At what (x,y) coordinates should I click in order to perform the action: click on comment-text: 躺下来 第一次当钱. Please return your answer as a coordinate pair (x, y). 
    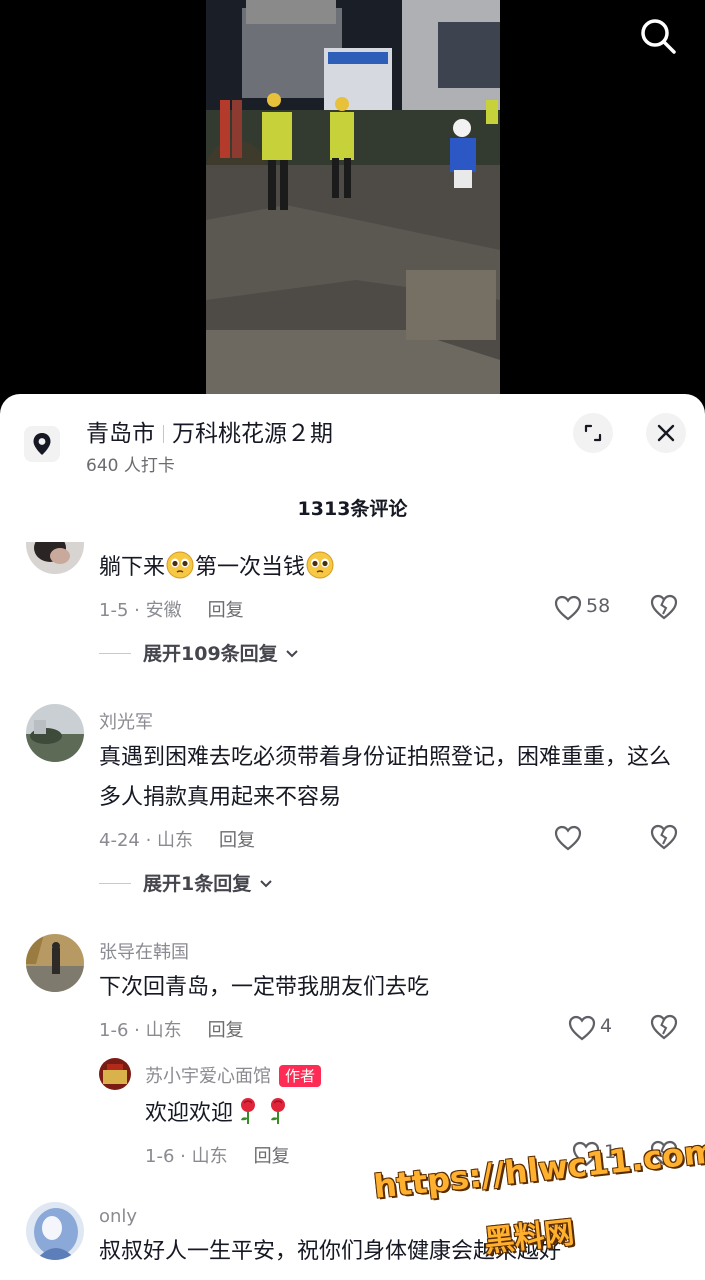
    Looking at the image, I should click on (389, 568).